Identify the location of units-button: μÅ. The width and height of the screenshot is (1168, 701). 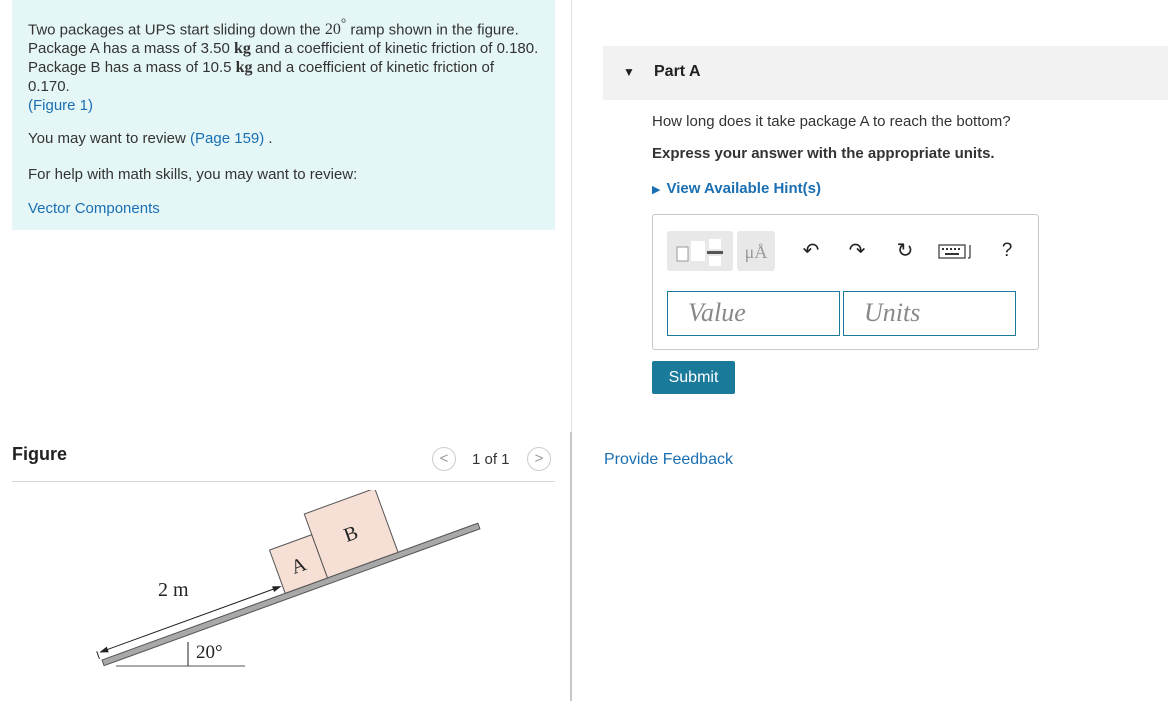
(756, 251).